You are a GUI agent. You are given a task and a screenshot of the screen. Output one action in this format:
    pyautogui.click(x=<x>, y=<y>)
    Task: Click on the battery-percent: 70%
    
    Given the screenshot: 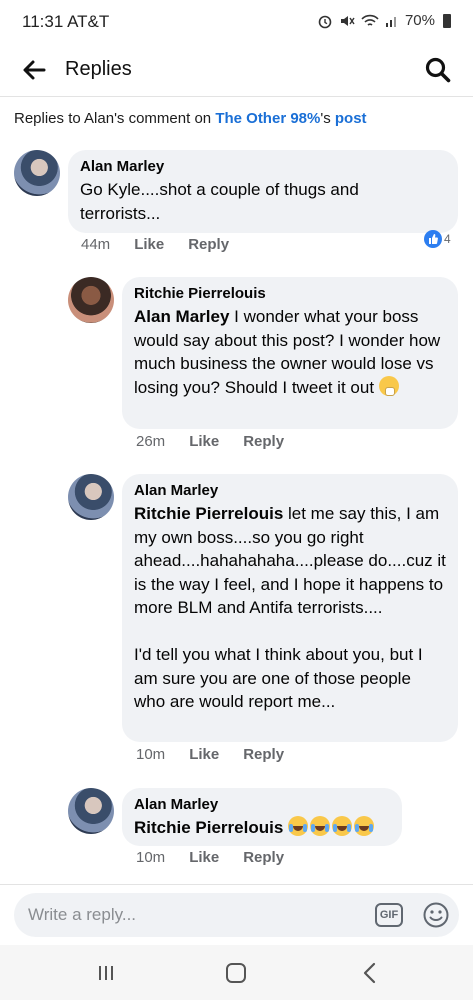 What is the action you would take?
    pyautogui.click(x=419, y=20)
    